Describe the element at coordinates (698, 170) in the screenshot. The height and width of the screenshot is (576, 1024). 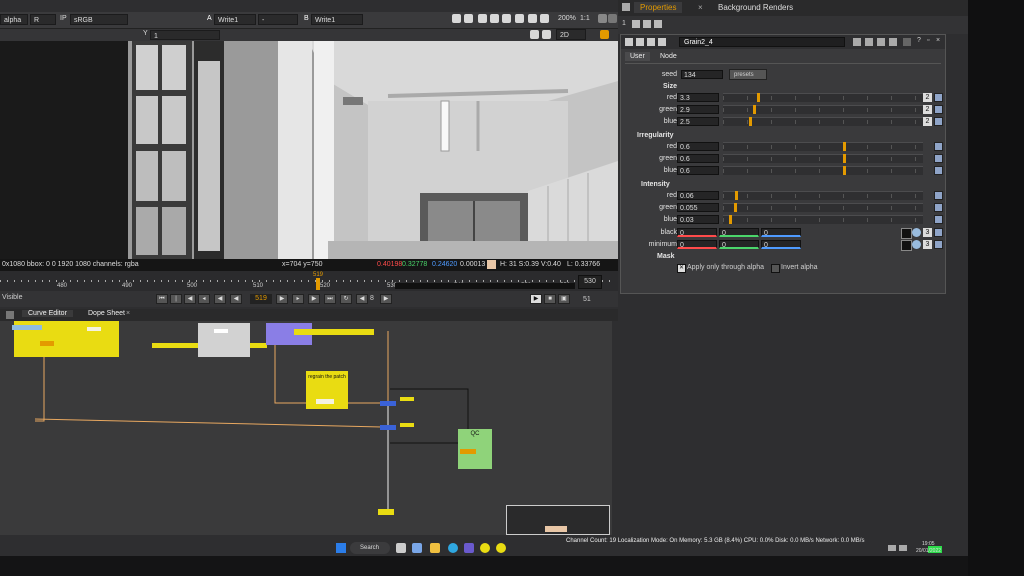
I see `irregularity-blue-input: 0.6` at that location.